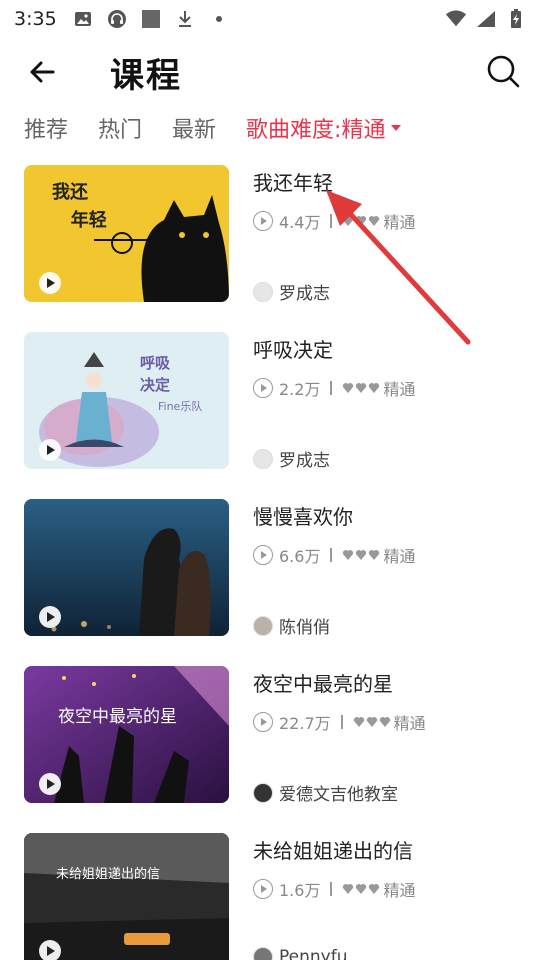 The image size is (540, 960). Describe the element at coordinates (516, 19) in the screenshot. I see `battery-icon` at that location.